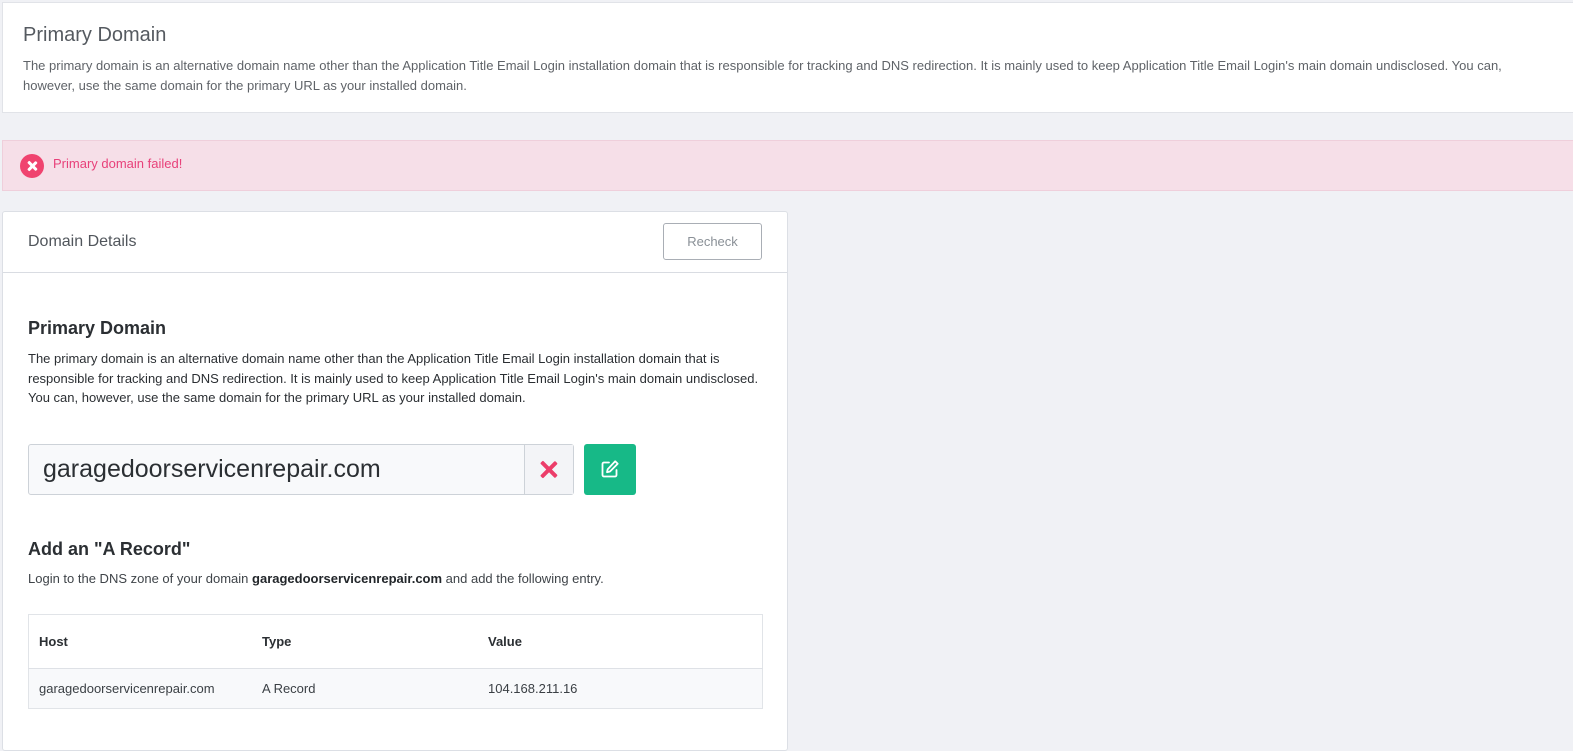 This screenshot has height=751, width=1573. Describe the element at coordinates (82, 241) in the screenshot. I see `card-title: Domain Details` at that location.